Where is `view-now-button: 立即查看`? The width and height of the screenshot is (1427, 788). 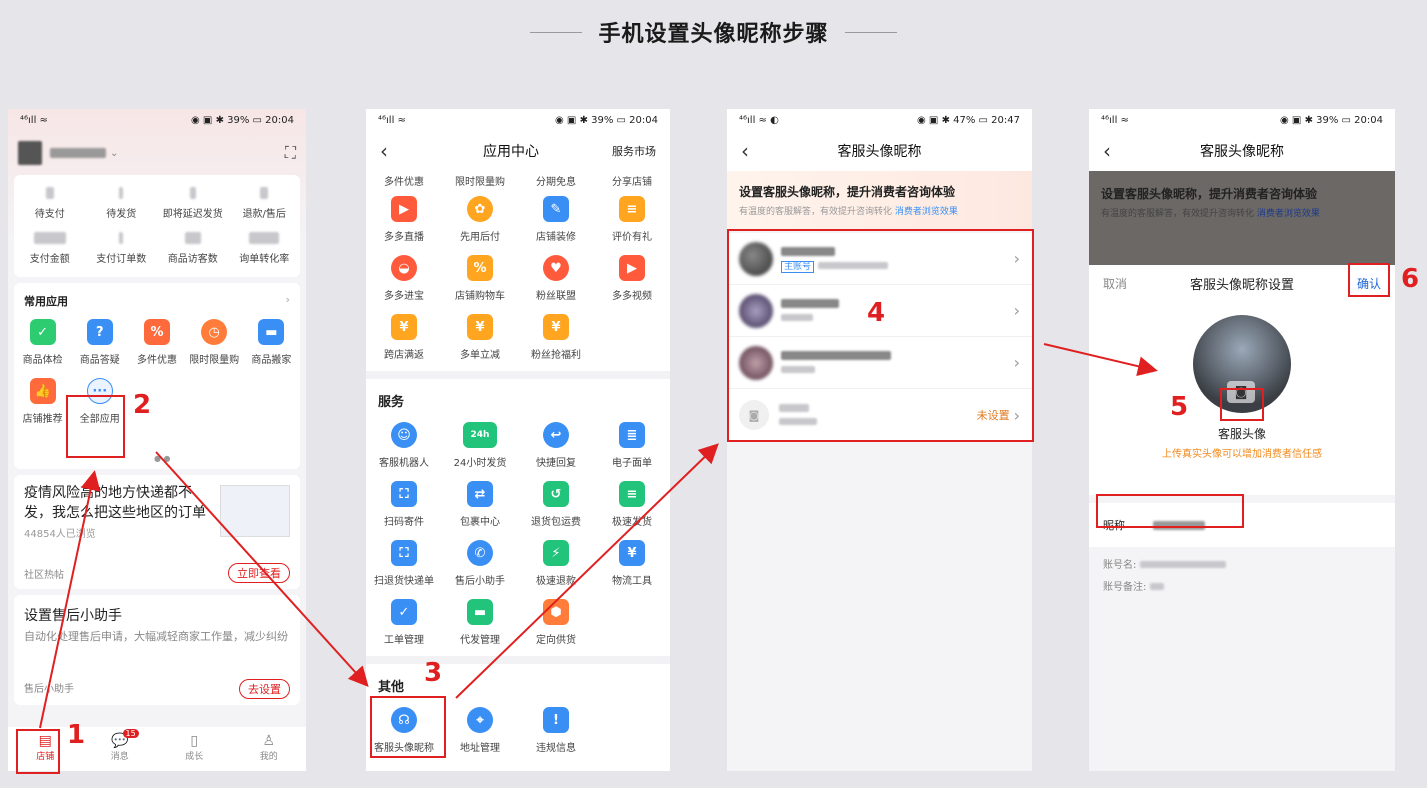 view-now-button: 立即查看 is located at coordinates (259, 573).